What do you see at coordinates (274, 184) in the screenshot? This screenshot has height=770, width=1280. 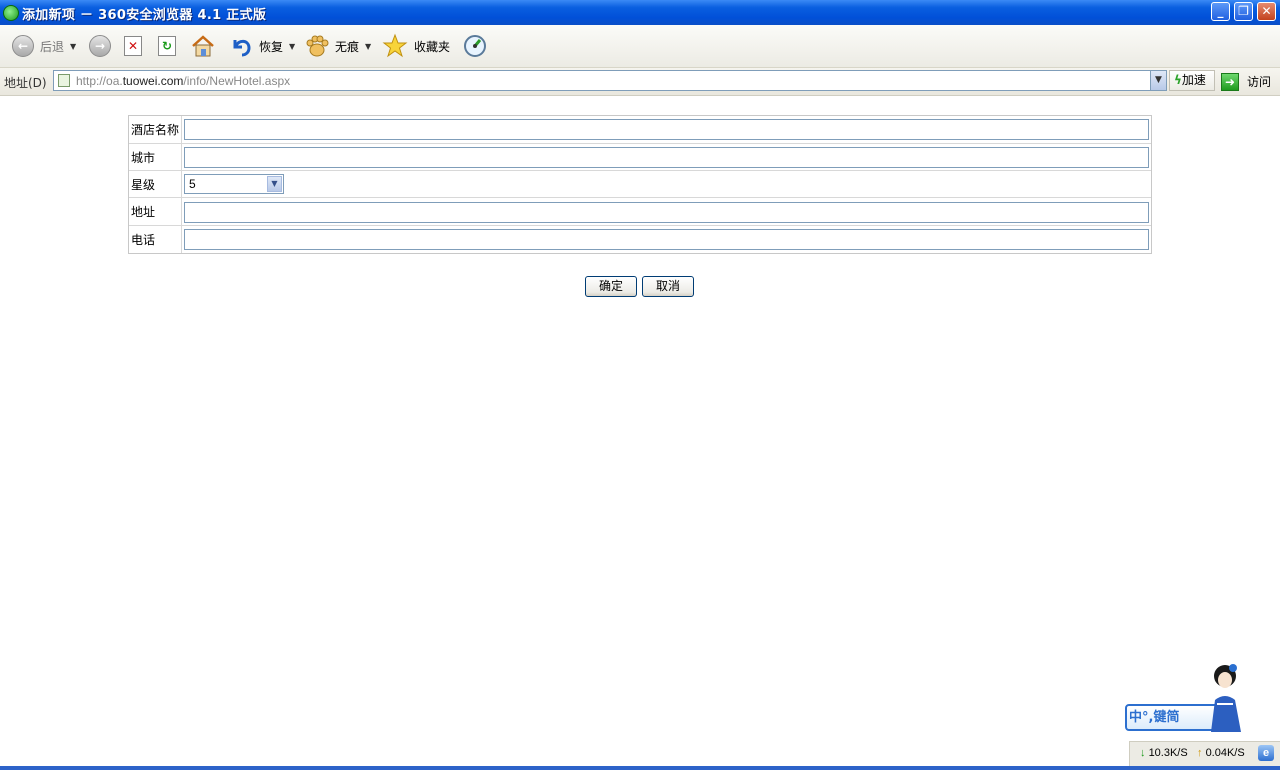 I see `chevron-down-icon: ▼` at bounding box center [274, 184].